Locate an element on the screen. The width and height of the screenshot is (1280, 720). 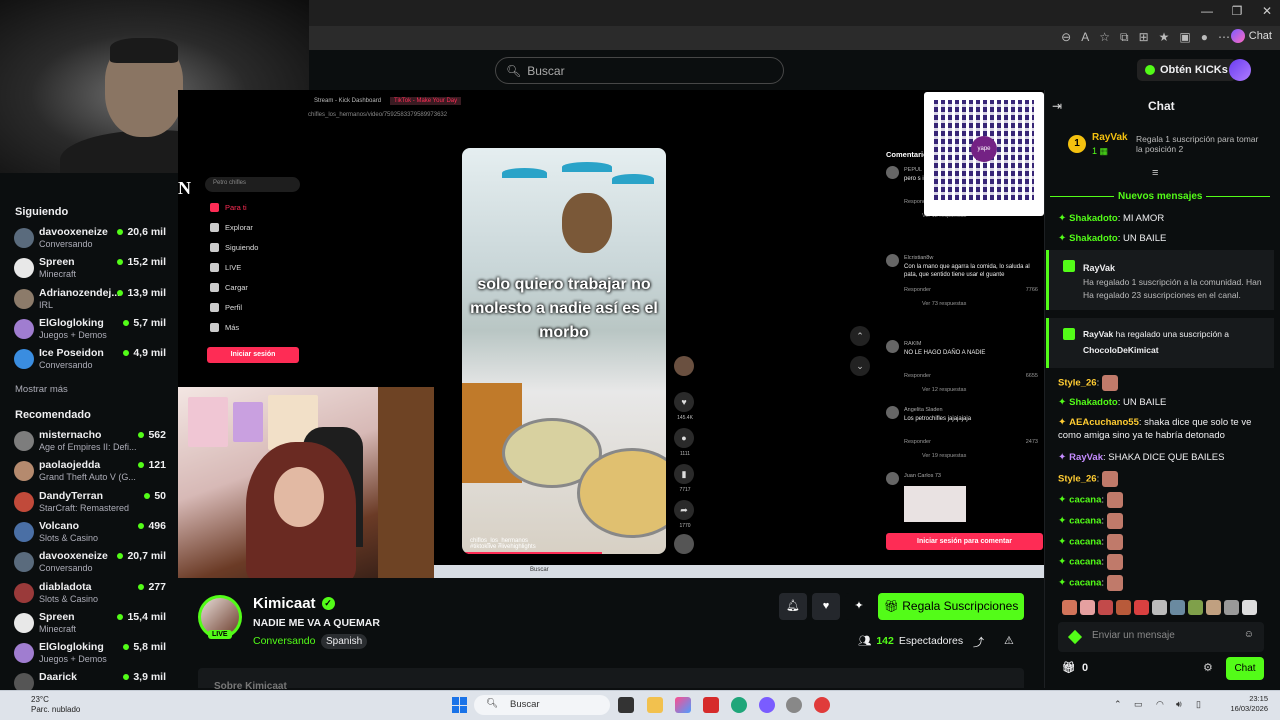
favorite-icon: ☆ is located at coordinates (1104, 37).